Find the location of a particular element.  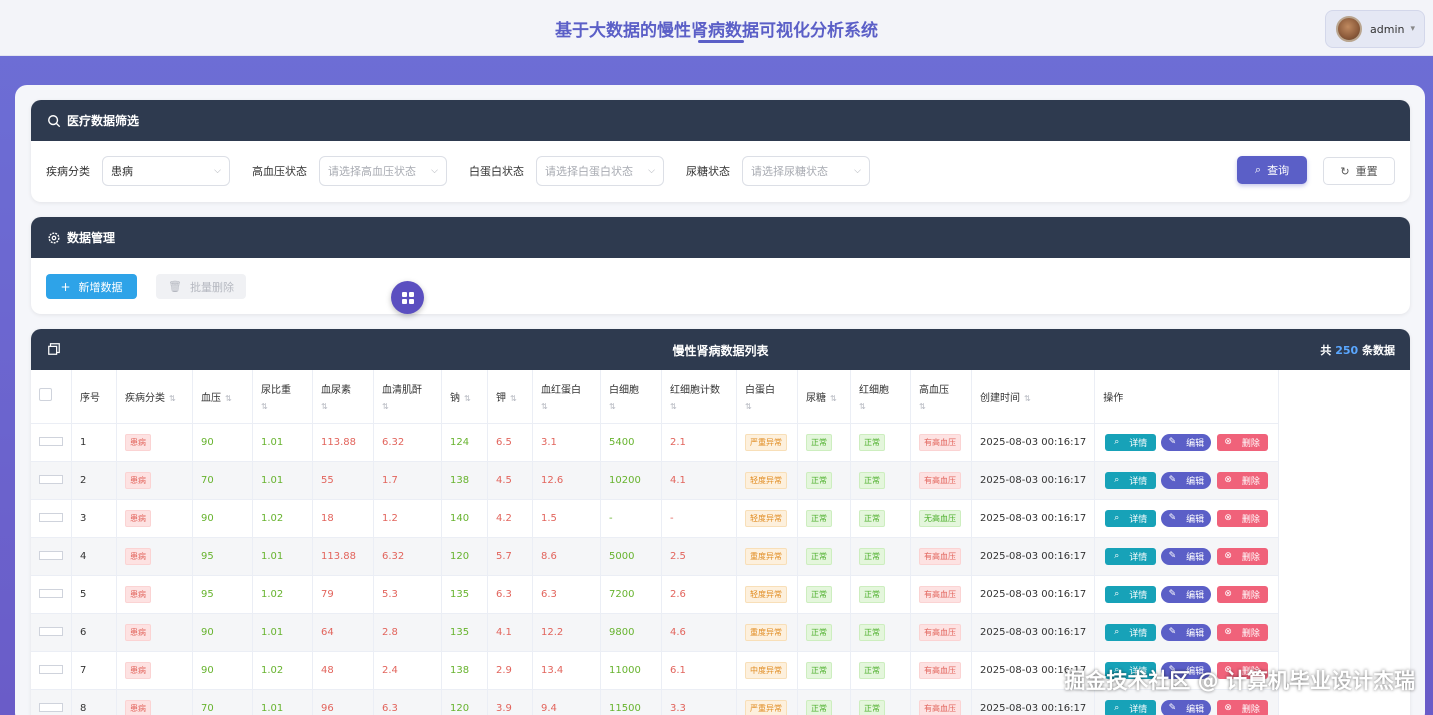

col-sc: 血清肌酐 ⇅ is located at coordinates (407, 397).